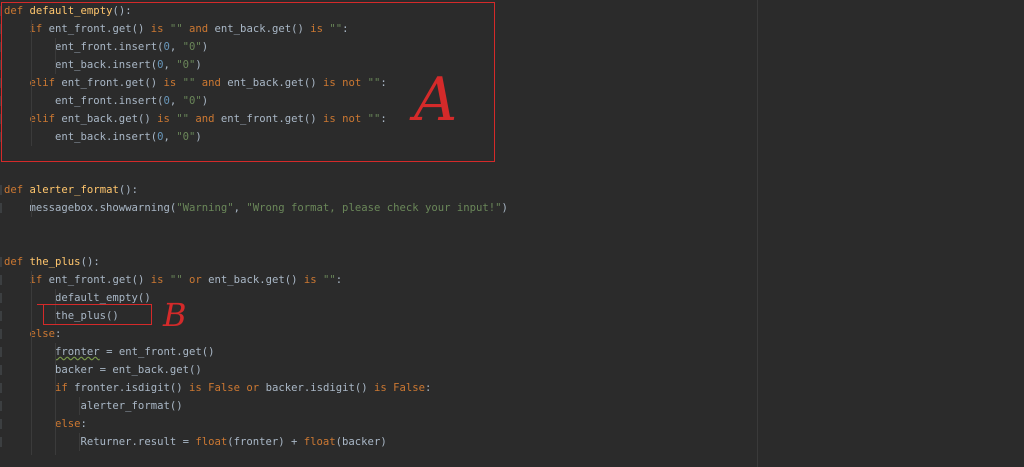  I want to click on annotation-label-a: A, so click(436, 100).